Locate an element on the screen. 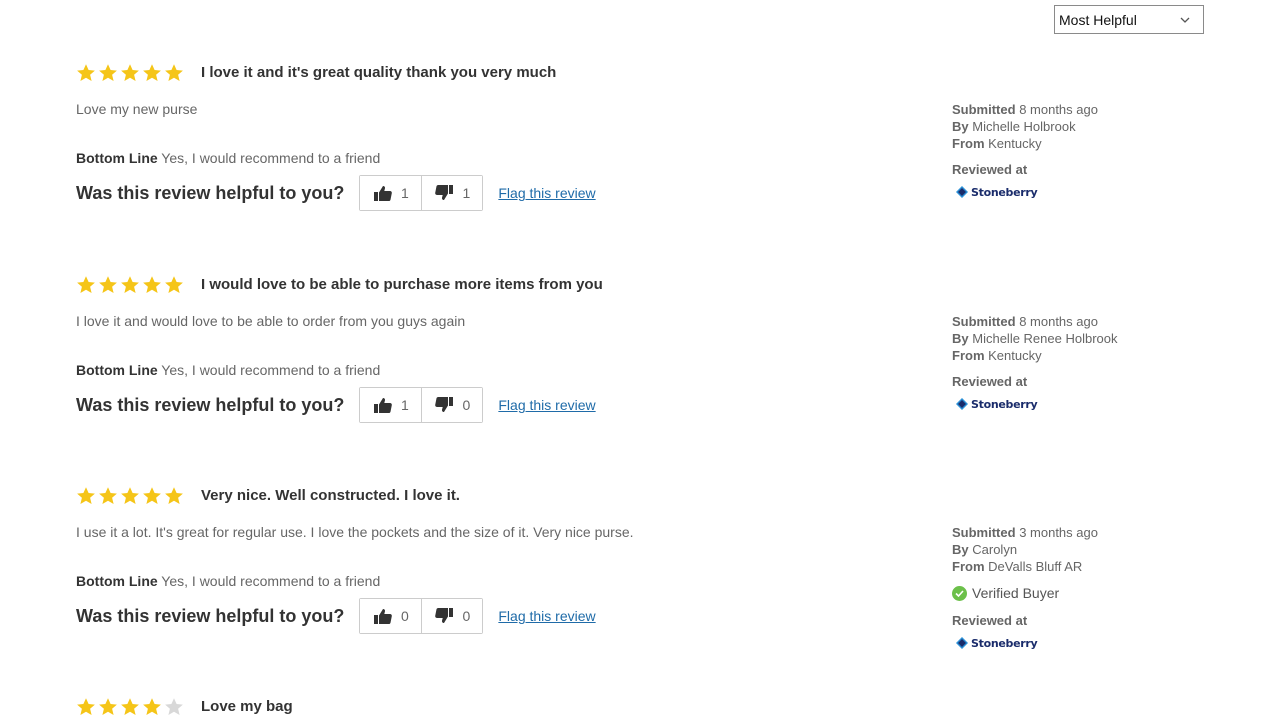 Image resolution: width=1280 pixels, height=720 pixels. verified-buyer-badge: Verified Buyer is located at coordinates (1025, 593).